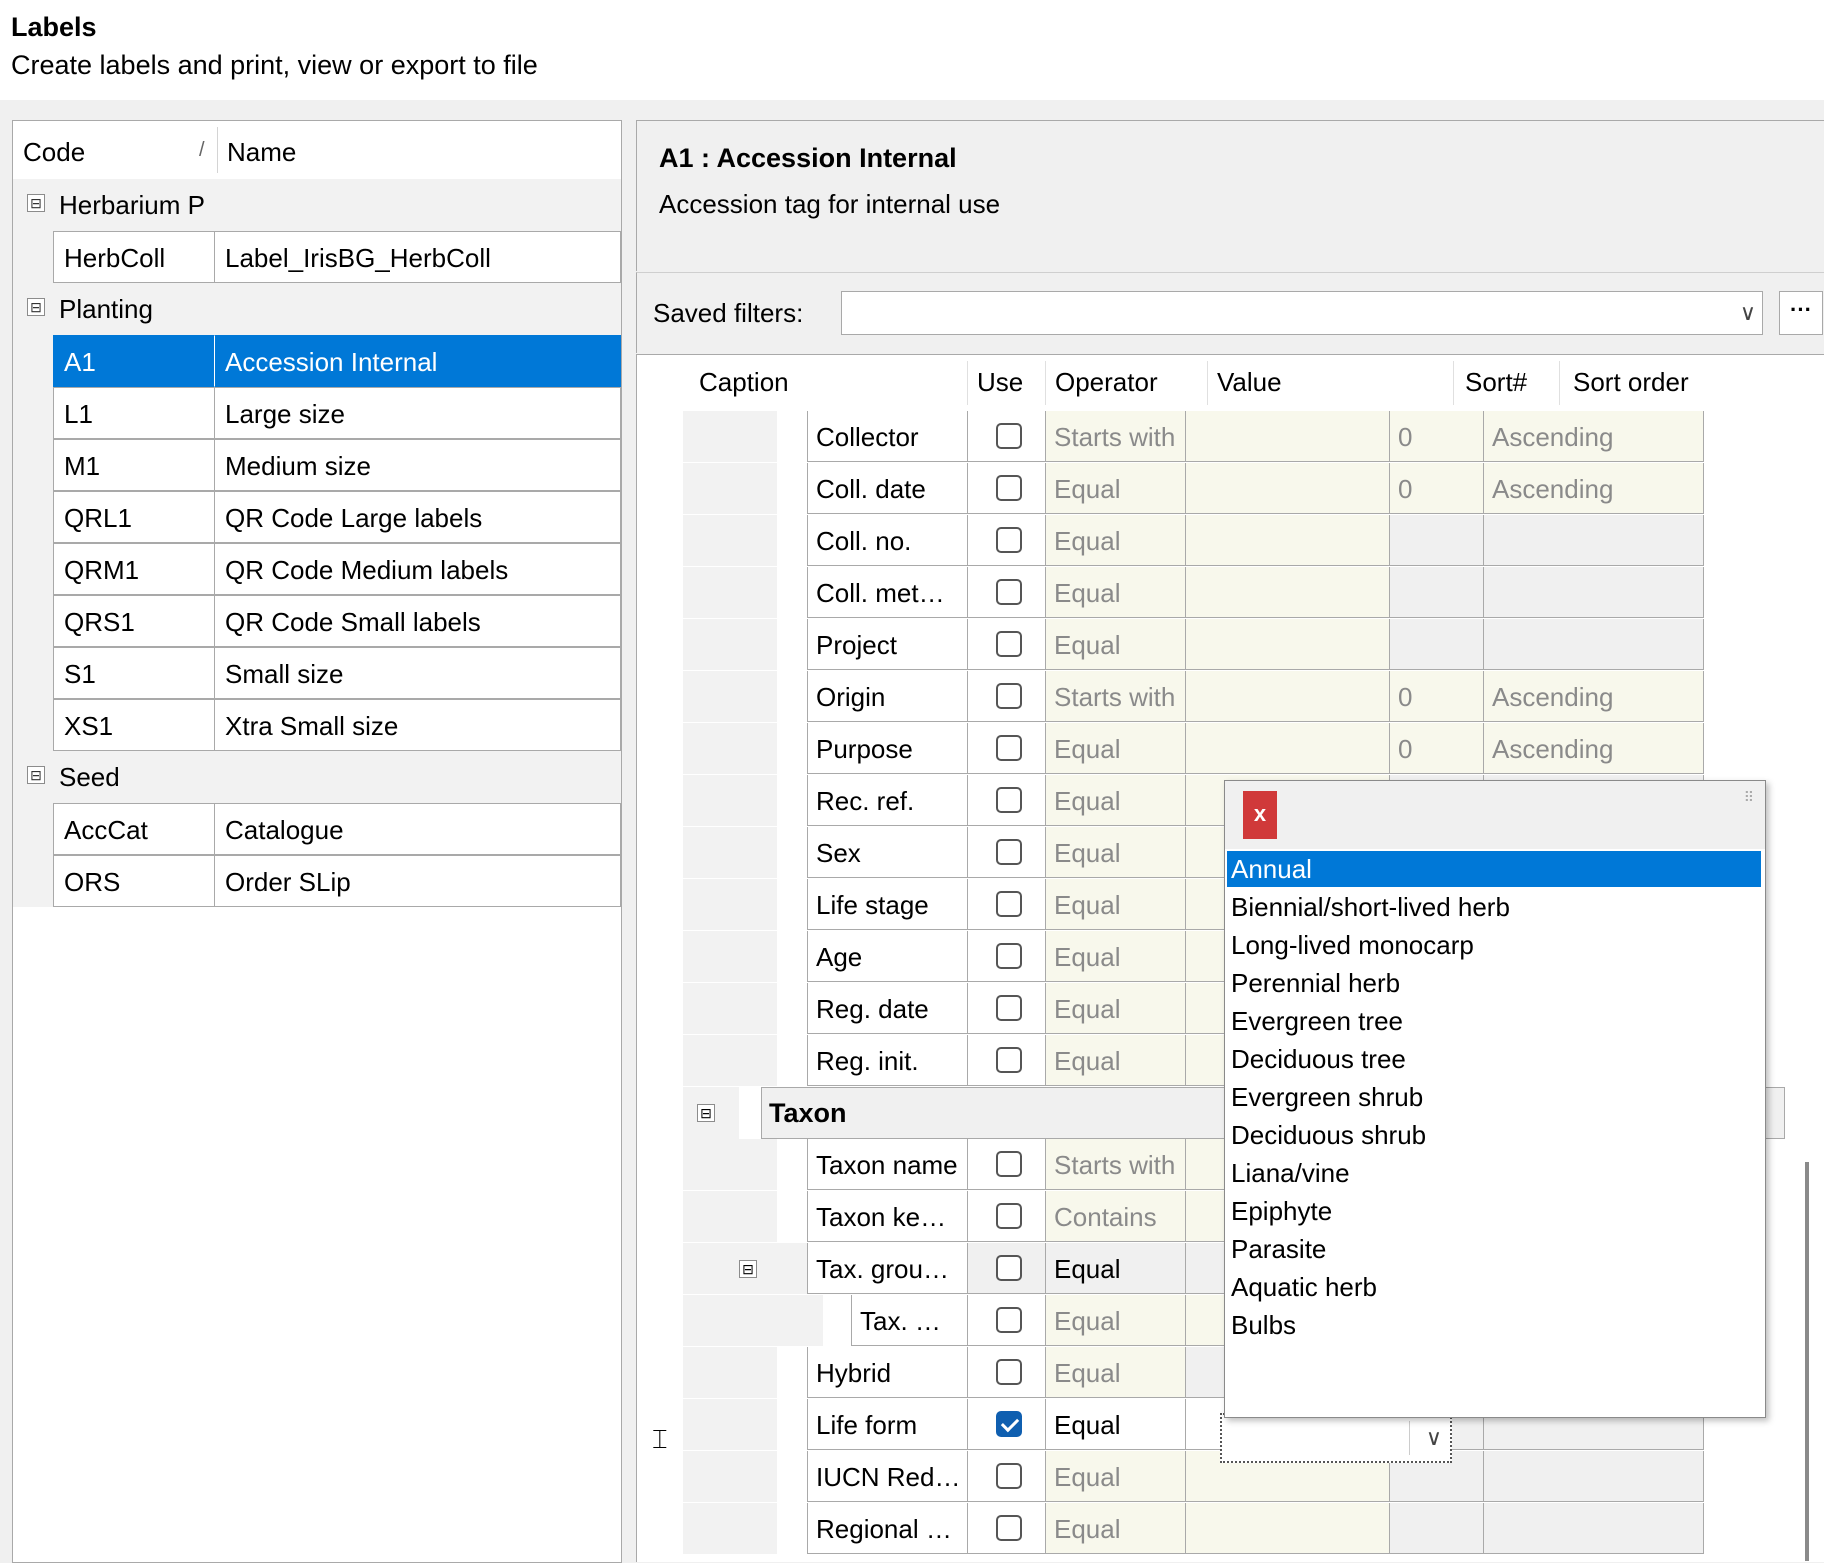 The height and width of the screenshot is (1563, 1824). Describe the element at coordinates (1494, 1325) in the screenshot. I see `dropdown-option: Bulbs` at that location.